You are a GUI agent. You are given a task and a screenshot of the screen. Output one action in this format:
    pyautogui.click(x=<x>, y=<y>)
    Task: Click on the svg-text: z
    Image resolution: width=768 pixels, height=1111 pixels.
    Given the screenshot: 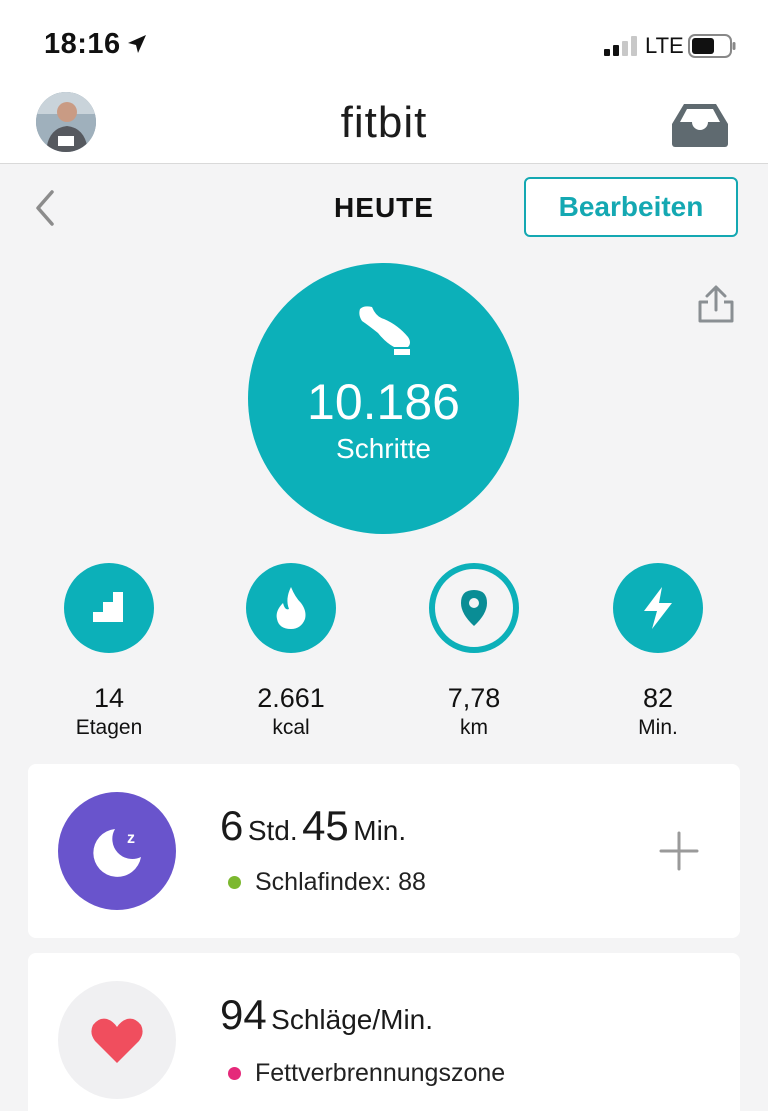 What is the action you would take?
    pyautogui.click(x=131, y=838)
    